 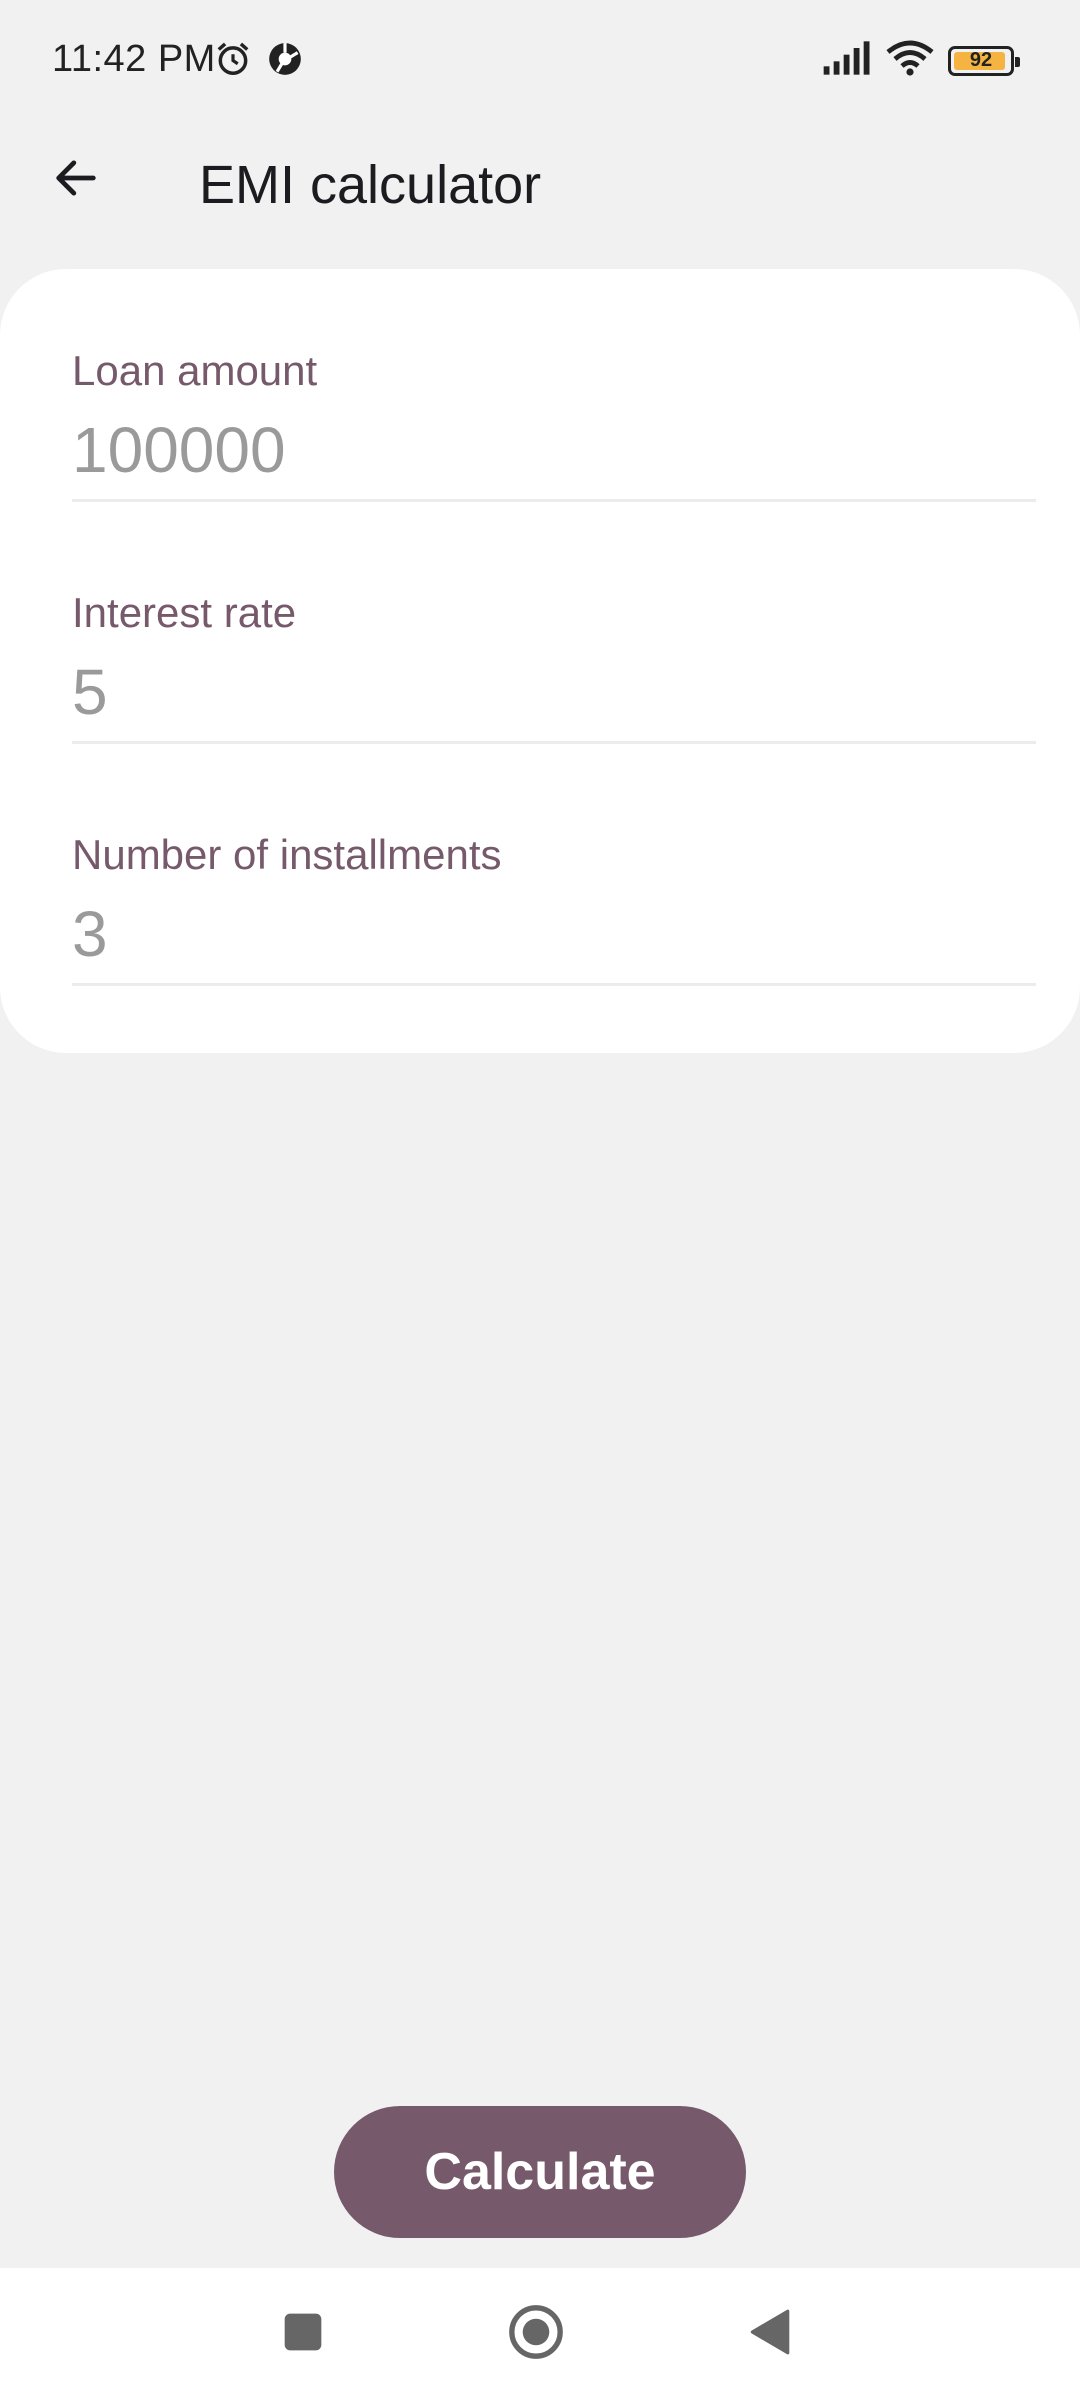 I want to click on loan-amount-field: Loan amount, so click(x=554, y=440).